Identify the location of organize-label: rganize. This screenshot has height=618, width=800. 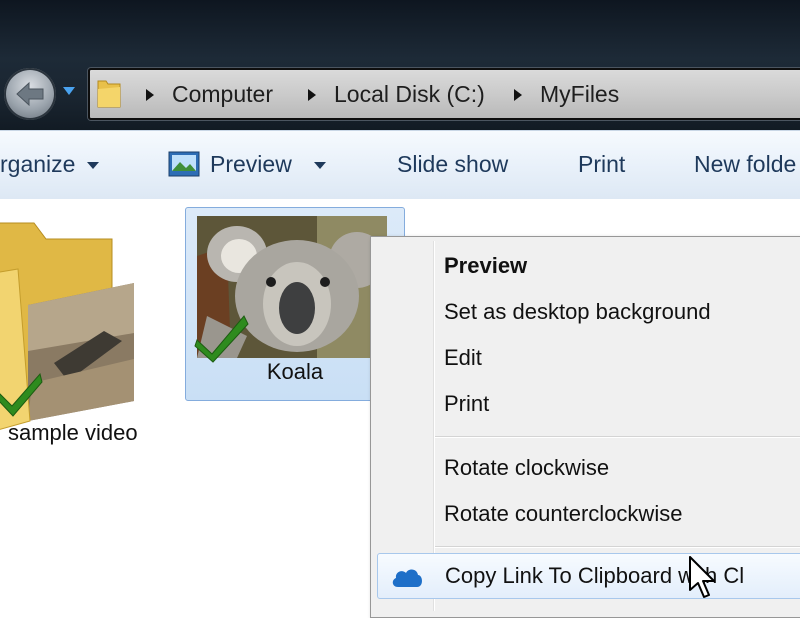
(38, 164).